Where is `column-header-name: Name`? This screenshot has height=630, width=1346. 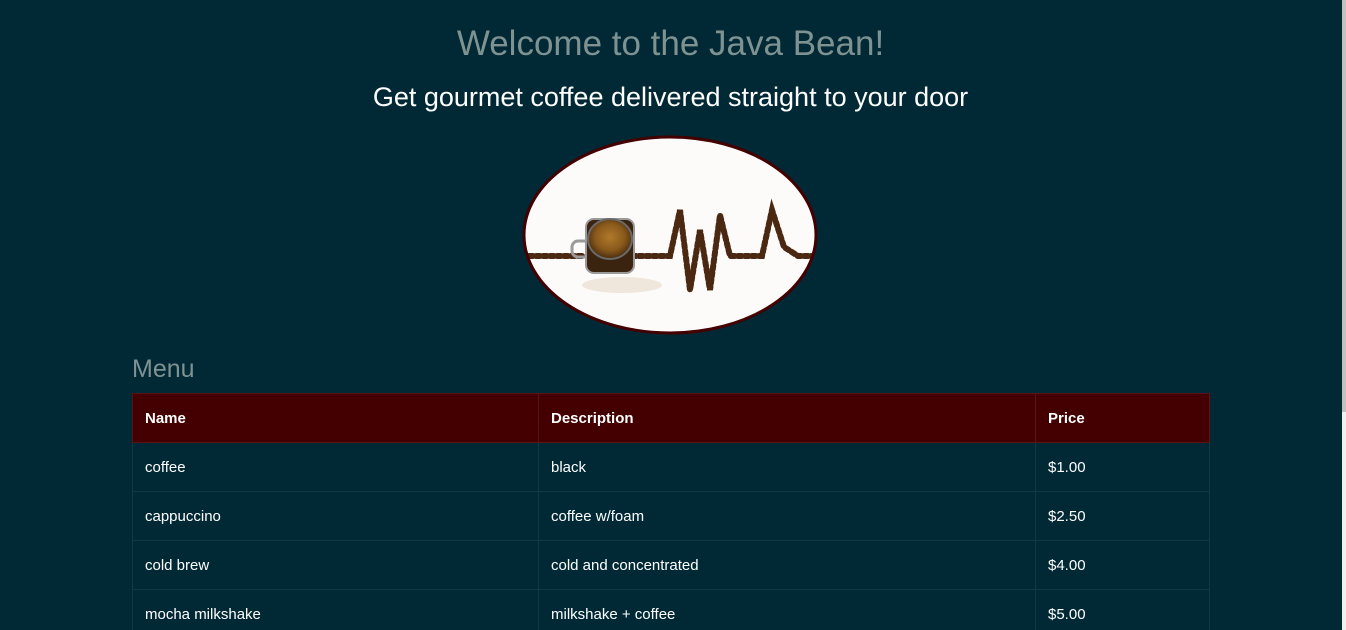 column-header-name: Name is located at coordinates (335, 418).